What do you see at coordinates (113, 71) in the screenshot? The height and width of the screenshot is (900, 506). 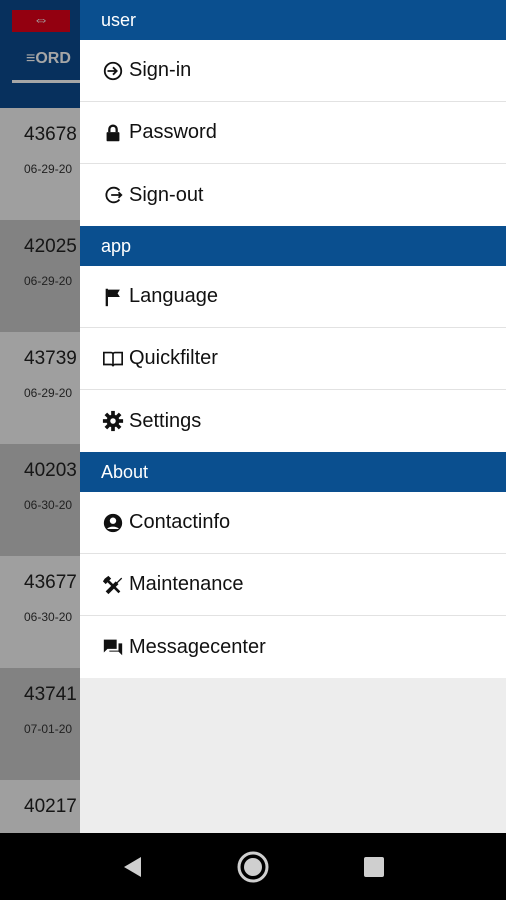 I see `sign-in-icon` at bounding box center [113, 71].